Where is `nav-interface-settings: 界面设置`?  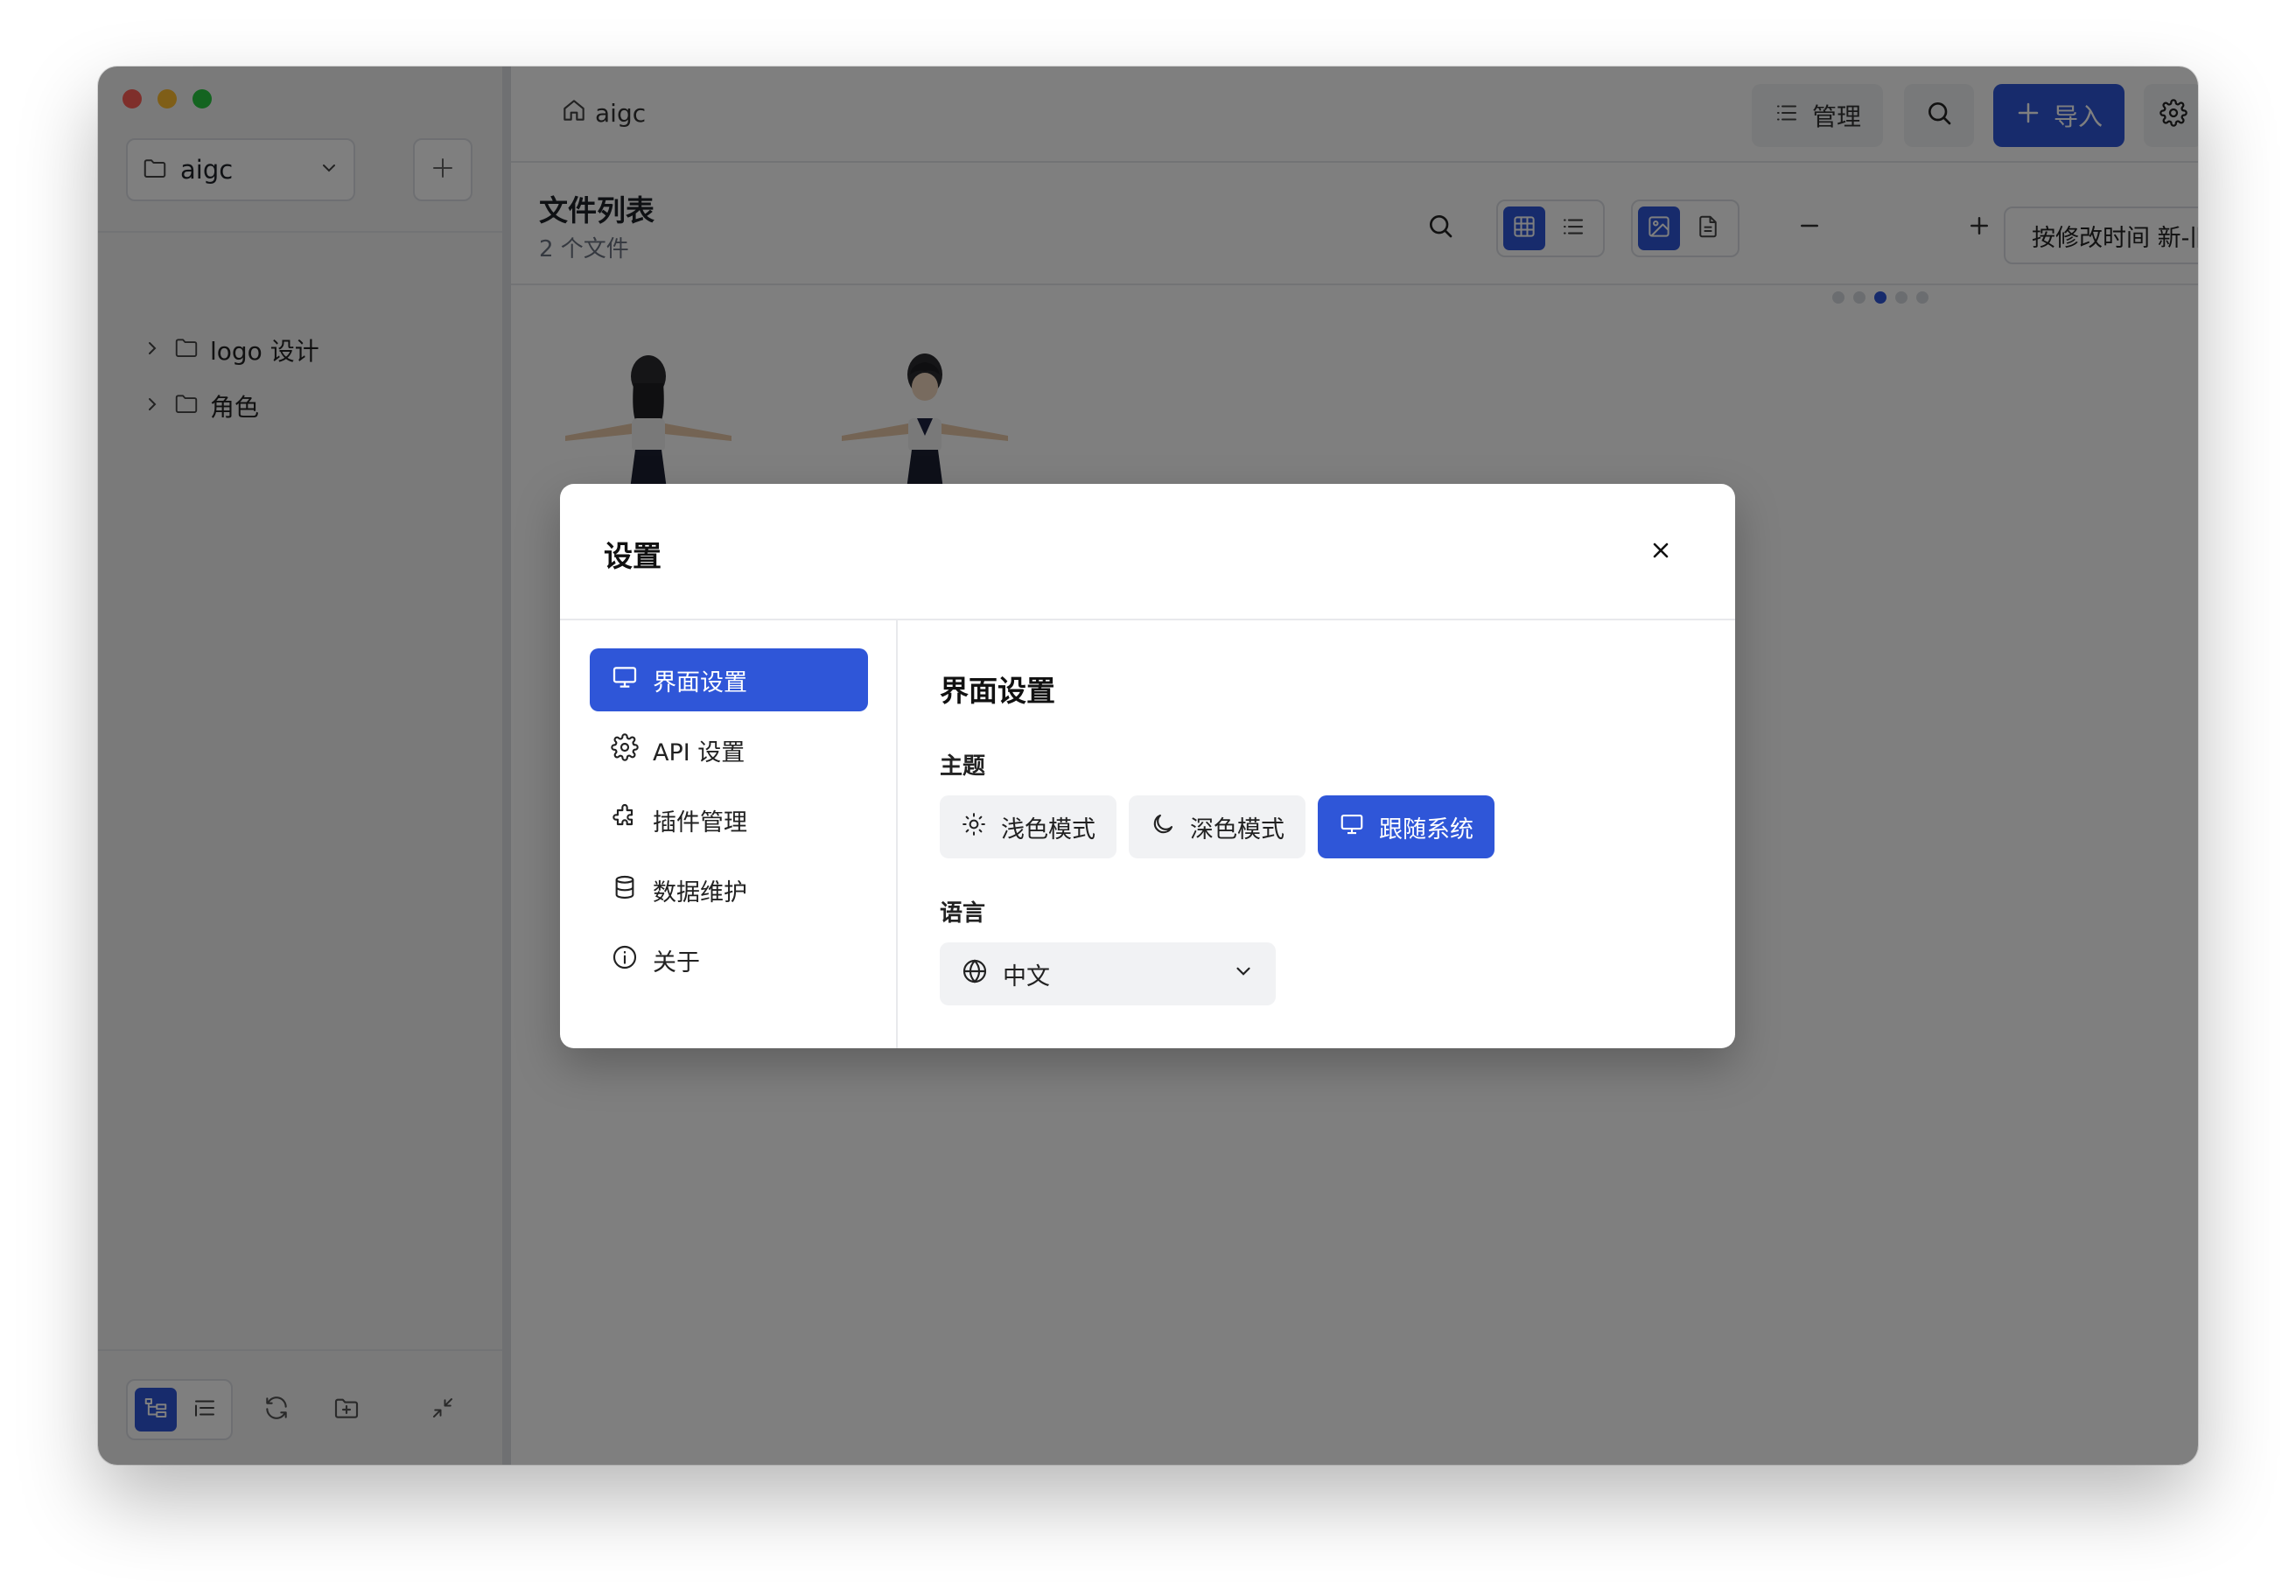
nav-interface-settings: 界面设置 is located at coordinates (729, 679).